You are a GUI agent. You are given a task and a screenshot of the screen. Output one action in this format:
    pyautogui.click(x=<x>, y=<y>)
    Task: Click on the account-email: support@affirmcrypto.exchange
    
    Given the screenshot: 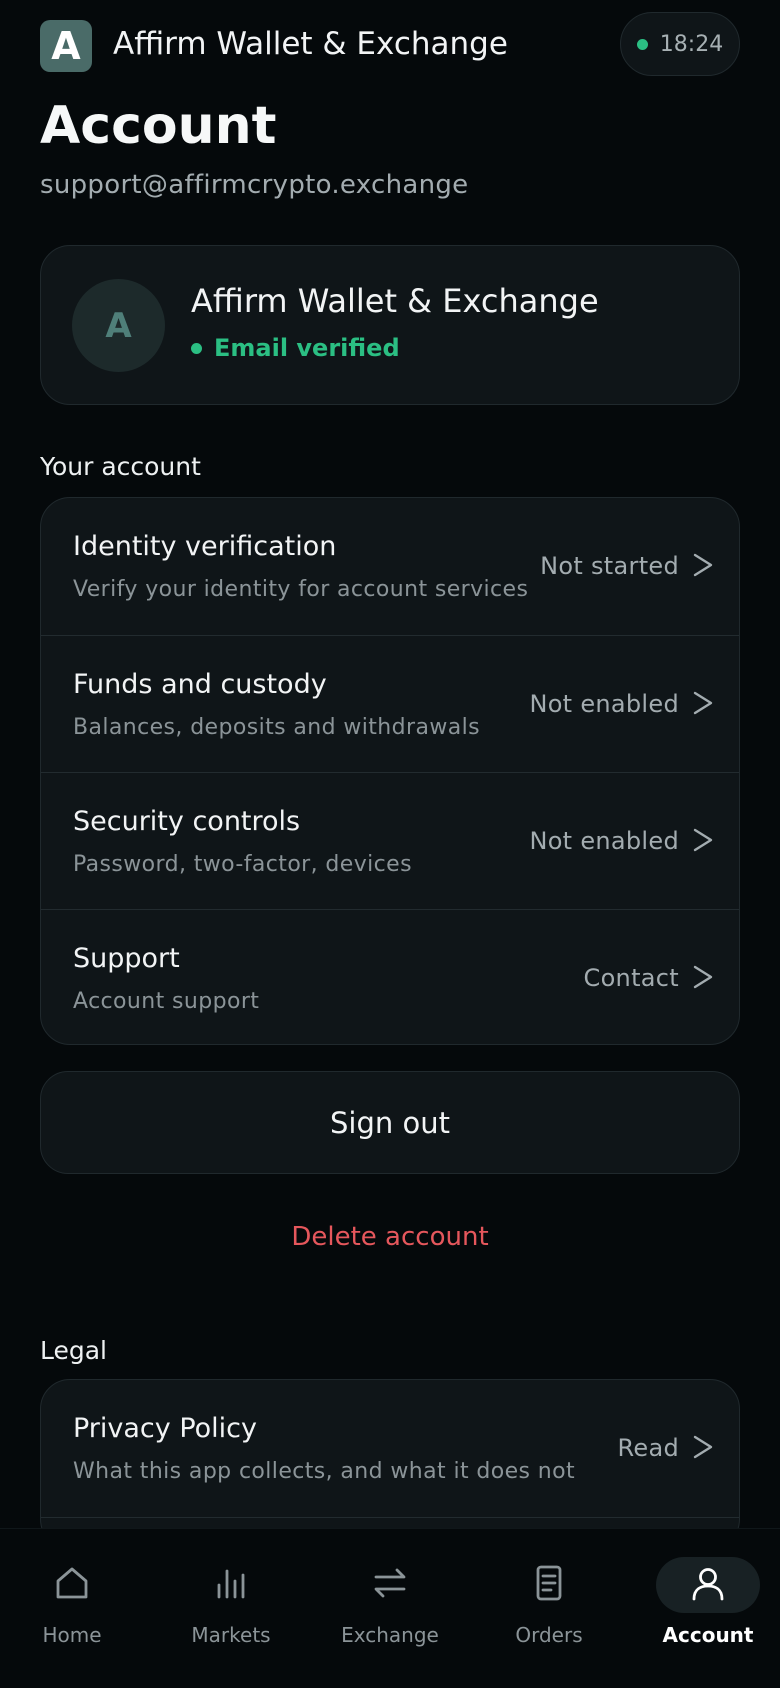 What is the action you would take?
    pyautogui.click(x=254, y=185)
    